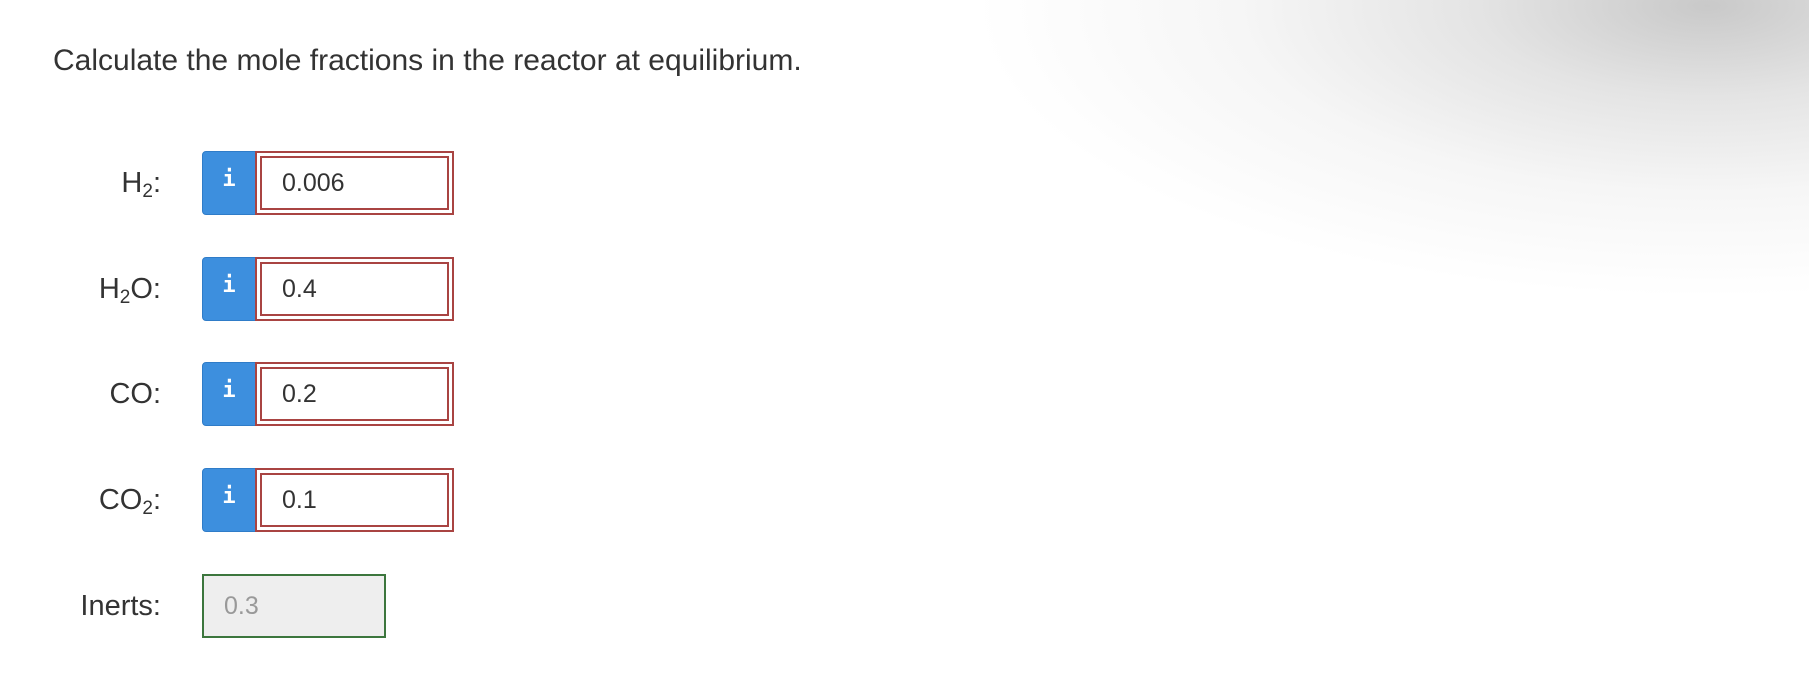  I want to click on field-label-h2o: H2O:, so click(129, 290).